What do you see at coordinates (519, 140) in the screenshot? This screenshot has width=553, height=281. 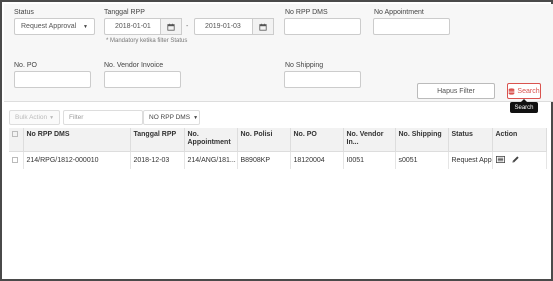 I see `column-header-action: Action` at bounding box center [519, 140].